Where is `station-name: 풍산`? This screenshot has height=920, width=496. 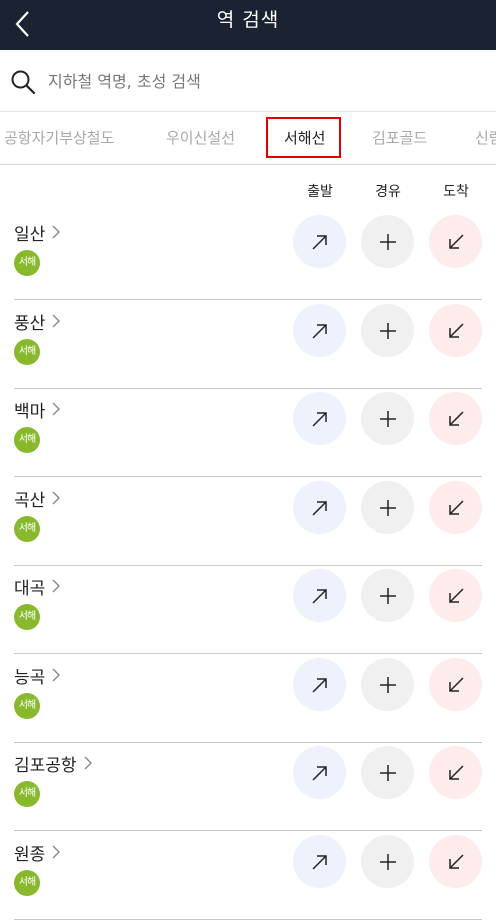 station-name: 풍산 is located at coordinates (30, 323).